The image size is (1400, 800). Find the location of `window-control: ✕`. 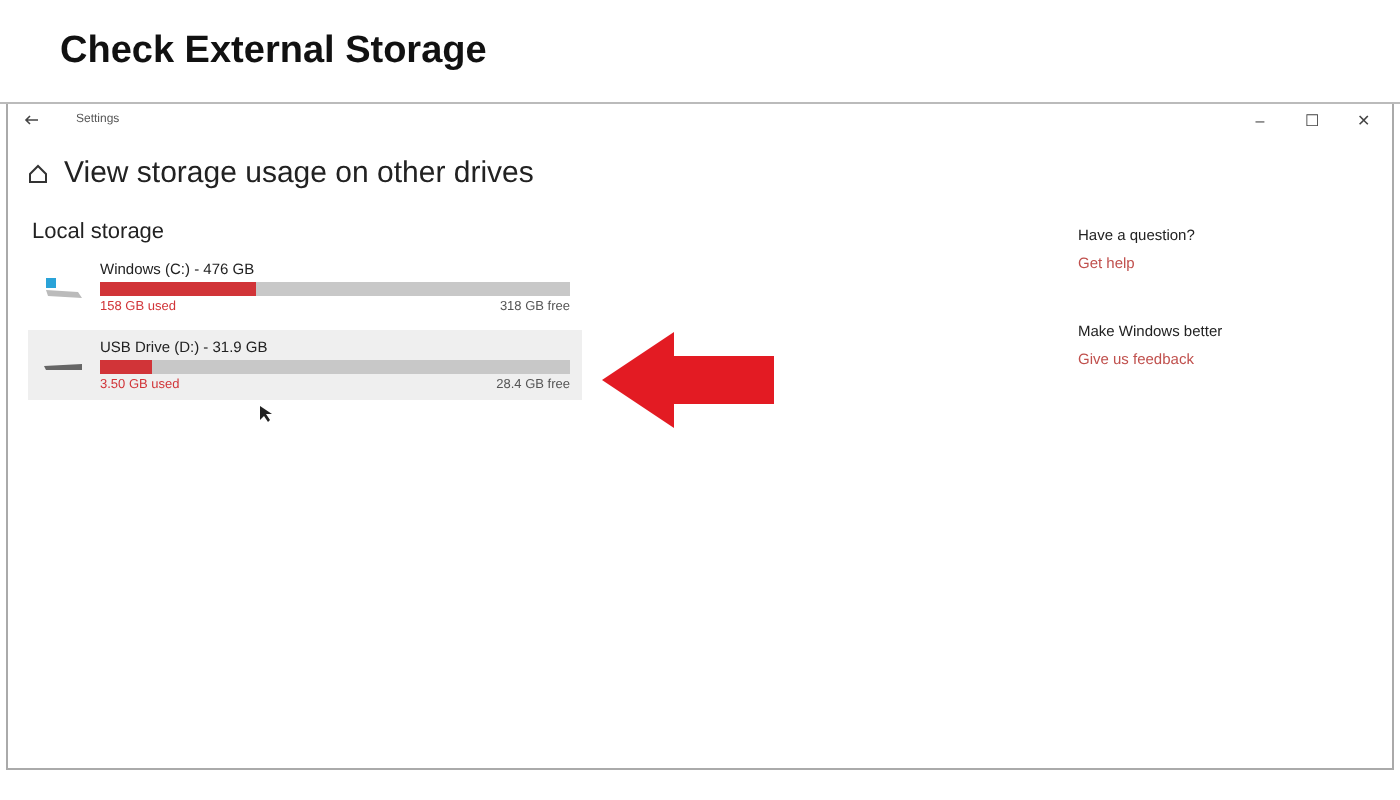

window-control: ✕ is located at coordinates (1364, 120).